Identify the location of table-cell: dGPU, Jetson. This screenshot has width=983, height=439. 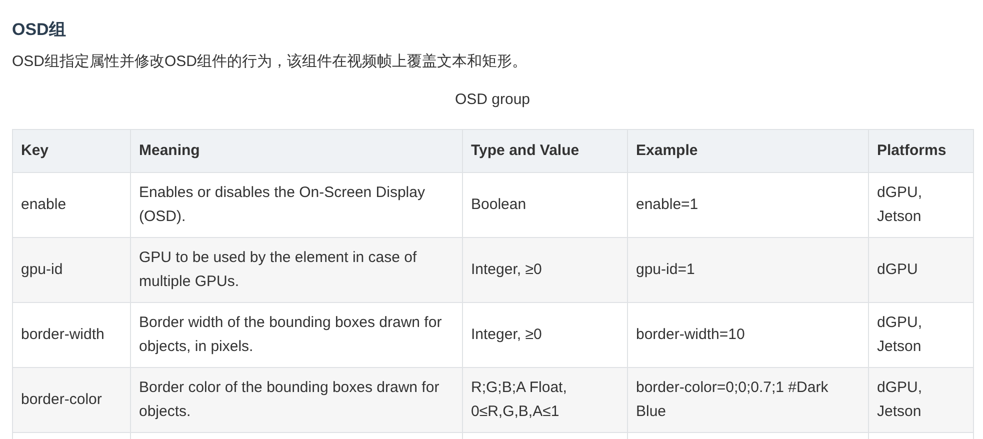
(921, 400).